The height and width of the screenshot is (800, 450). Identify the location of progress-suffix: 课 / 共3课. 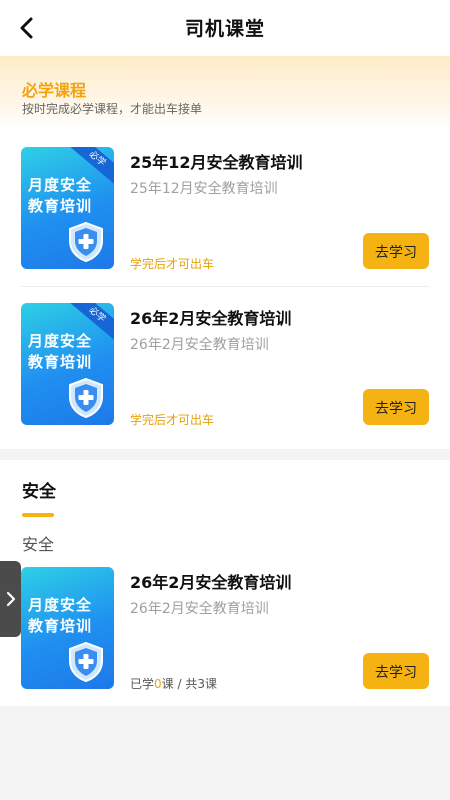
(189, 684).